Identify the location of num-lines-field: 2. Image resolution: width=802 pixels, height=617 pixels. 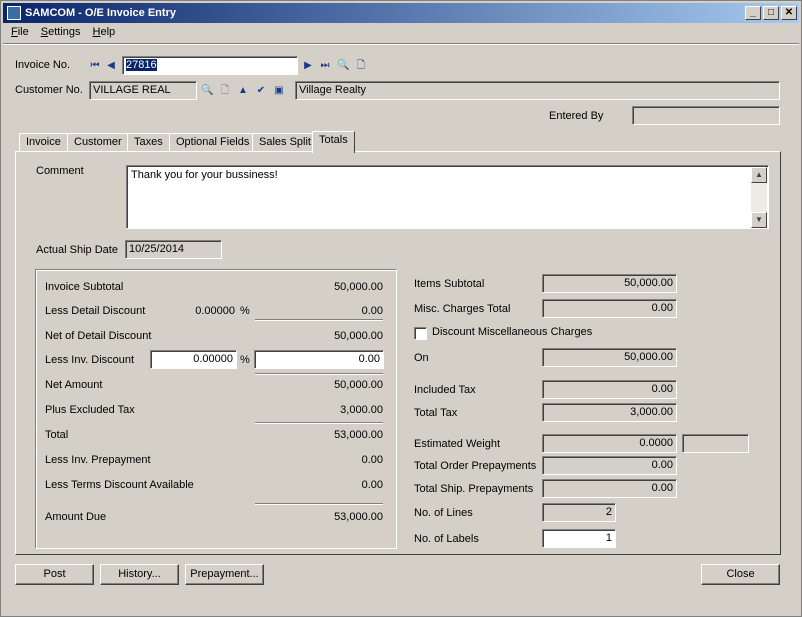
(579, 512).